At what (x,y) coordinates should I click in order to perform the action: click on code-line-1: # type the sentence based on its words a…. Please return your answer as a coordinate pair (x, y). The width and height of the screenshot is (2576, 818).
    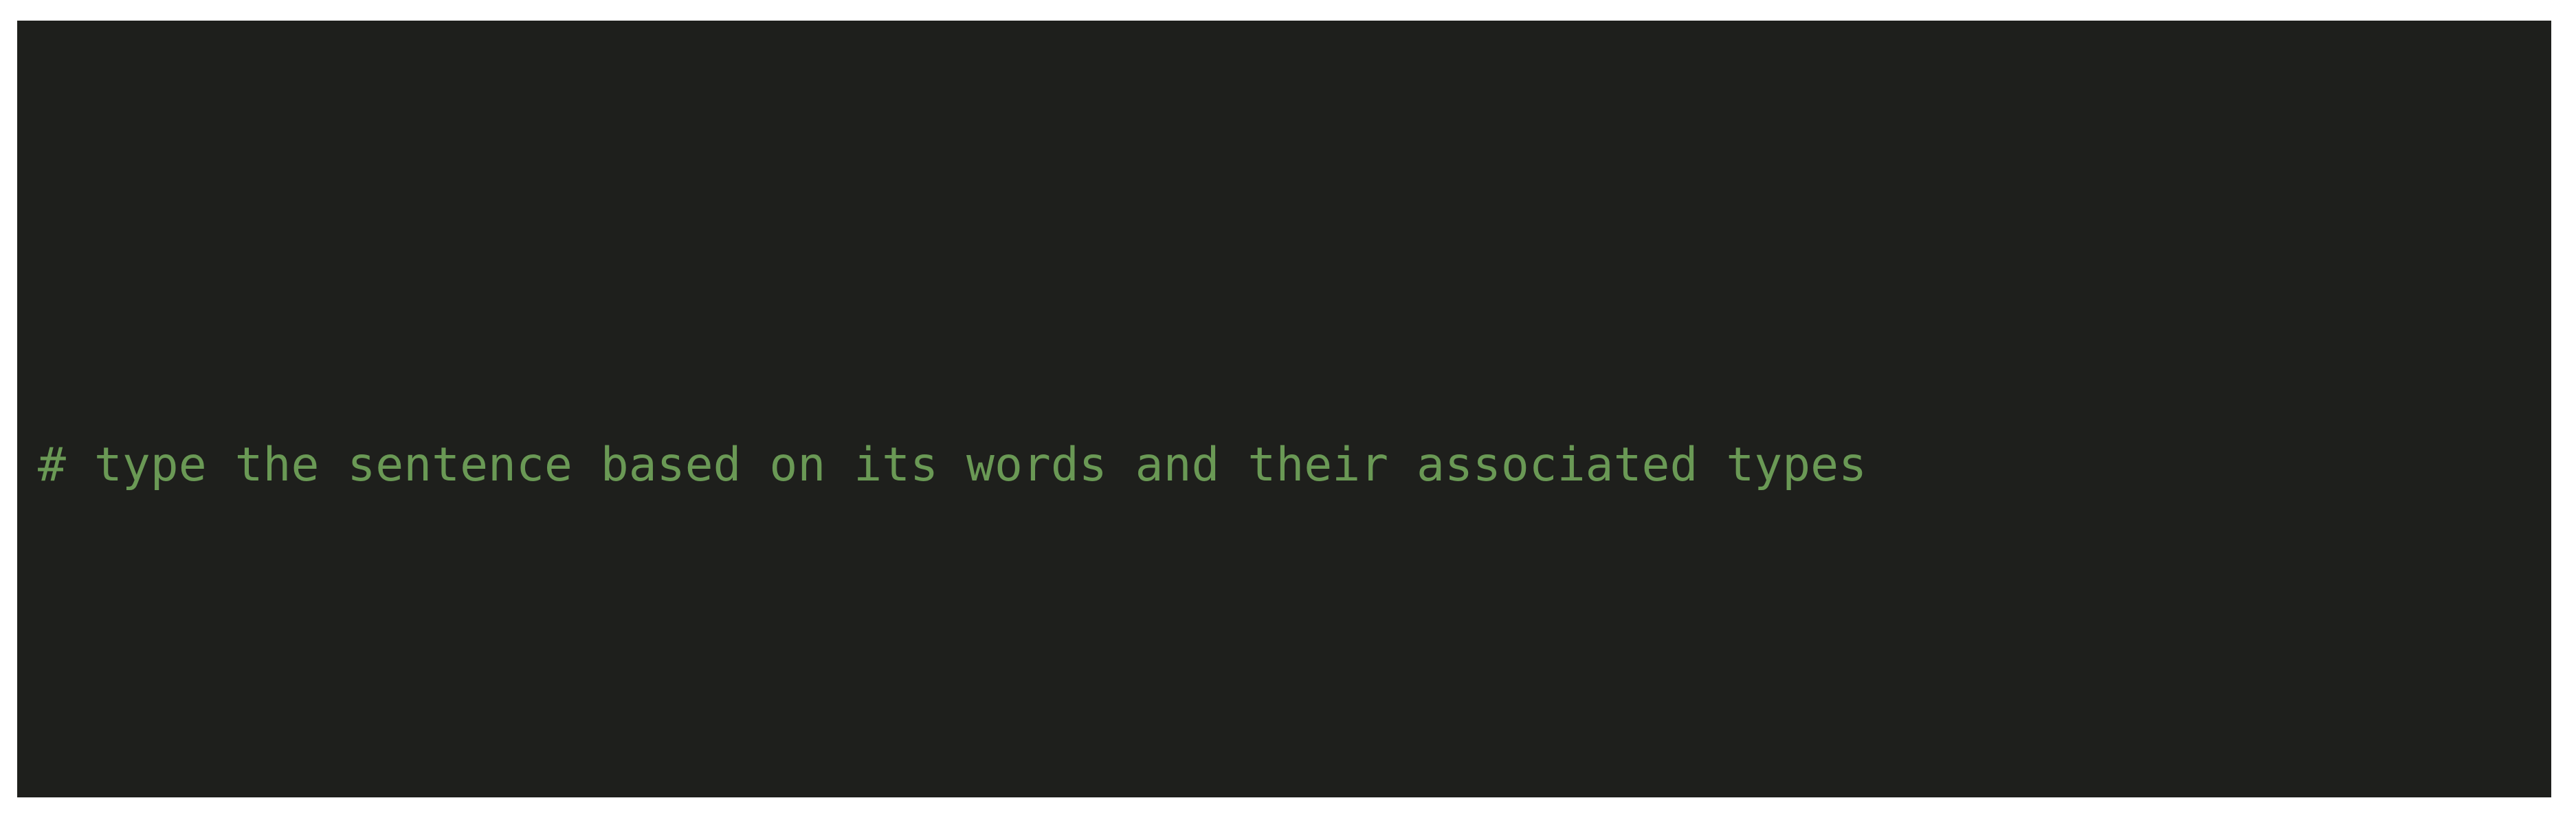
    Looking at the image, I should click on (1284, 465).